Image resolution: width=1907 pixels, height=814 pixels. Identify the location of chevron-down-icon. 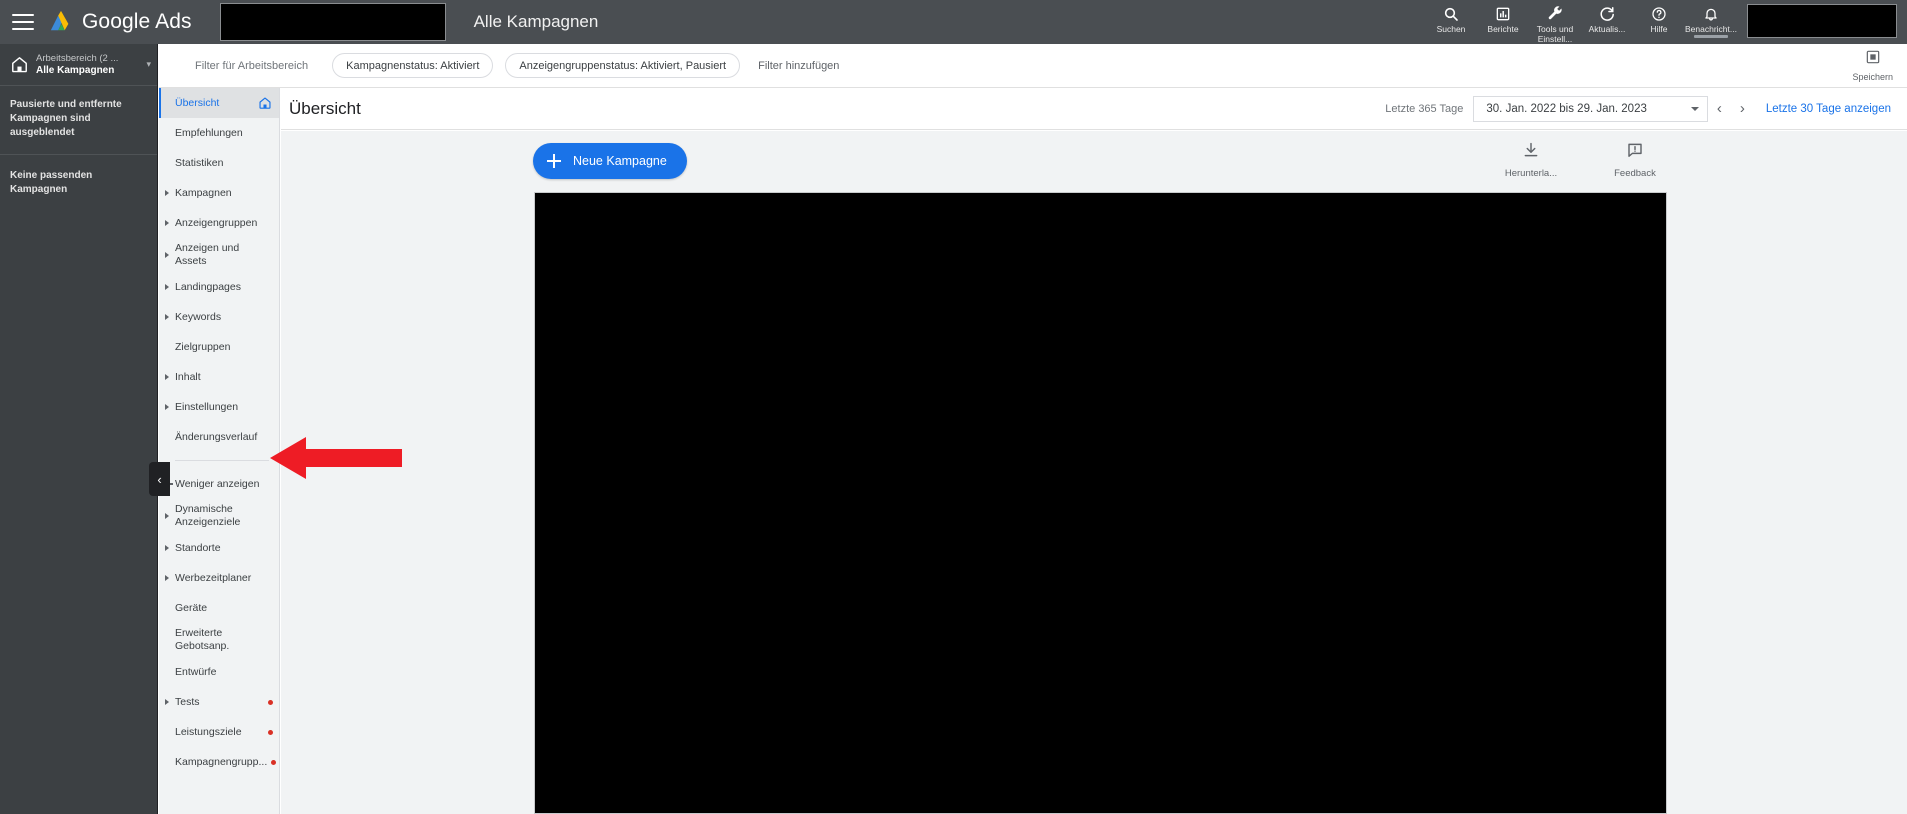
(1694, 108).